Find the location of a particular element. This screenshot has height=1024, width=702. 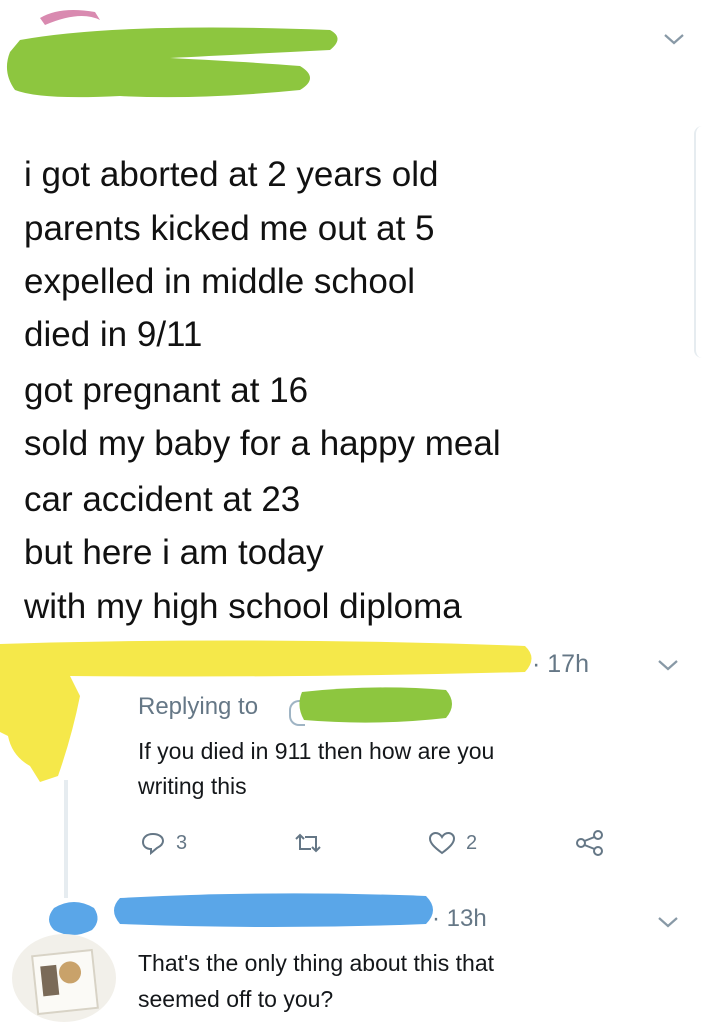

avatar is located at coordinates (64, 978).